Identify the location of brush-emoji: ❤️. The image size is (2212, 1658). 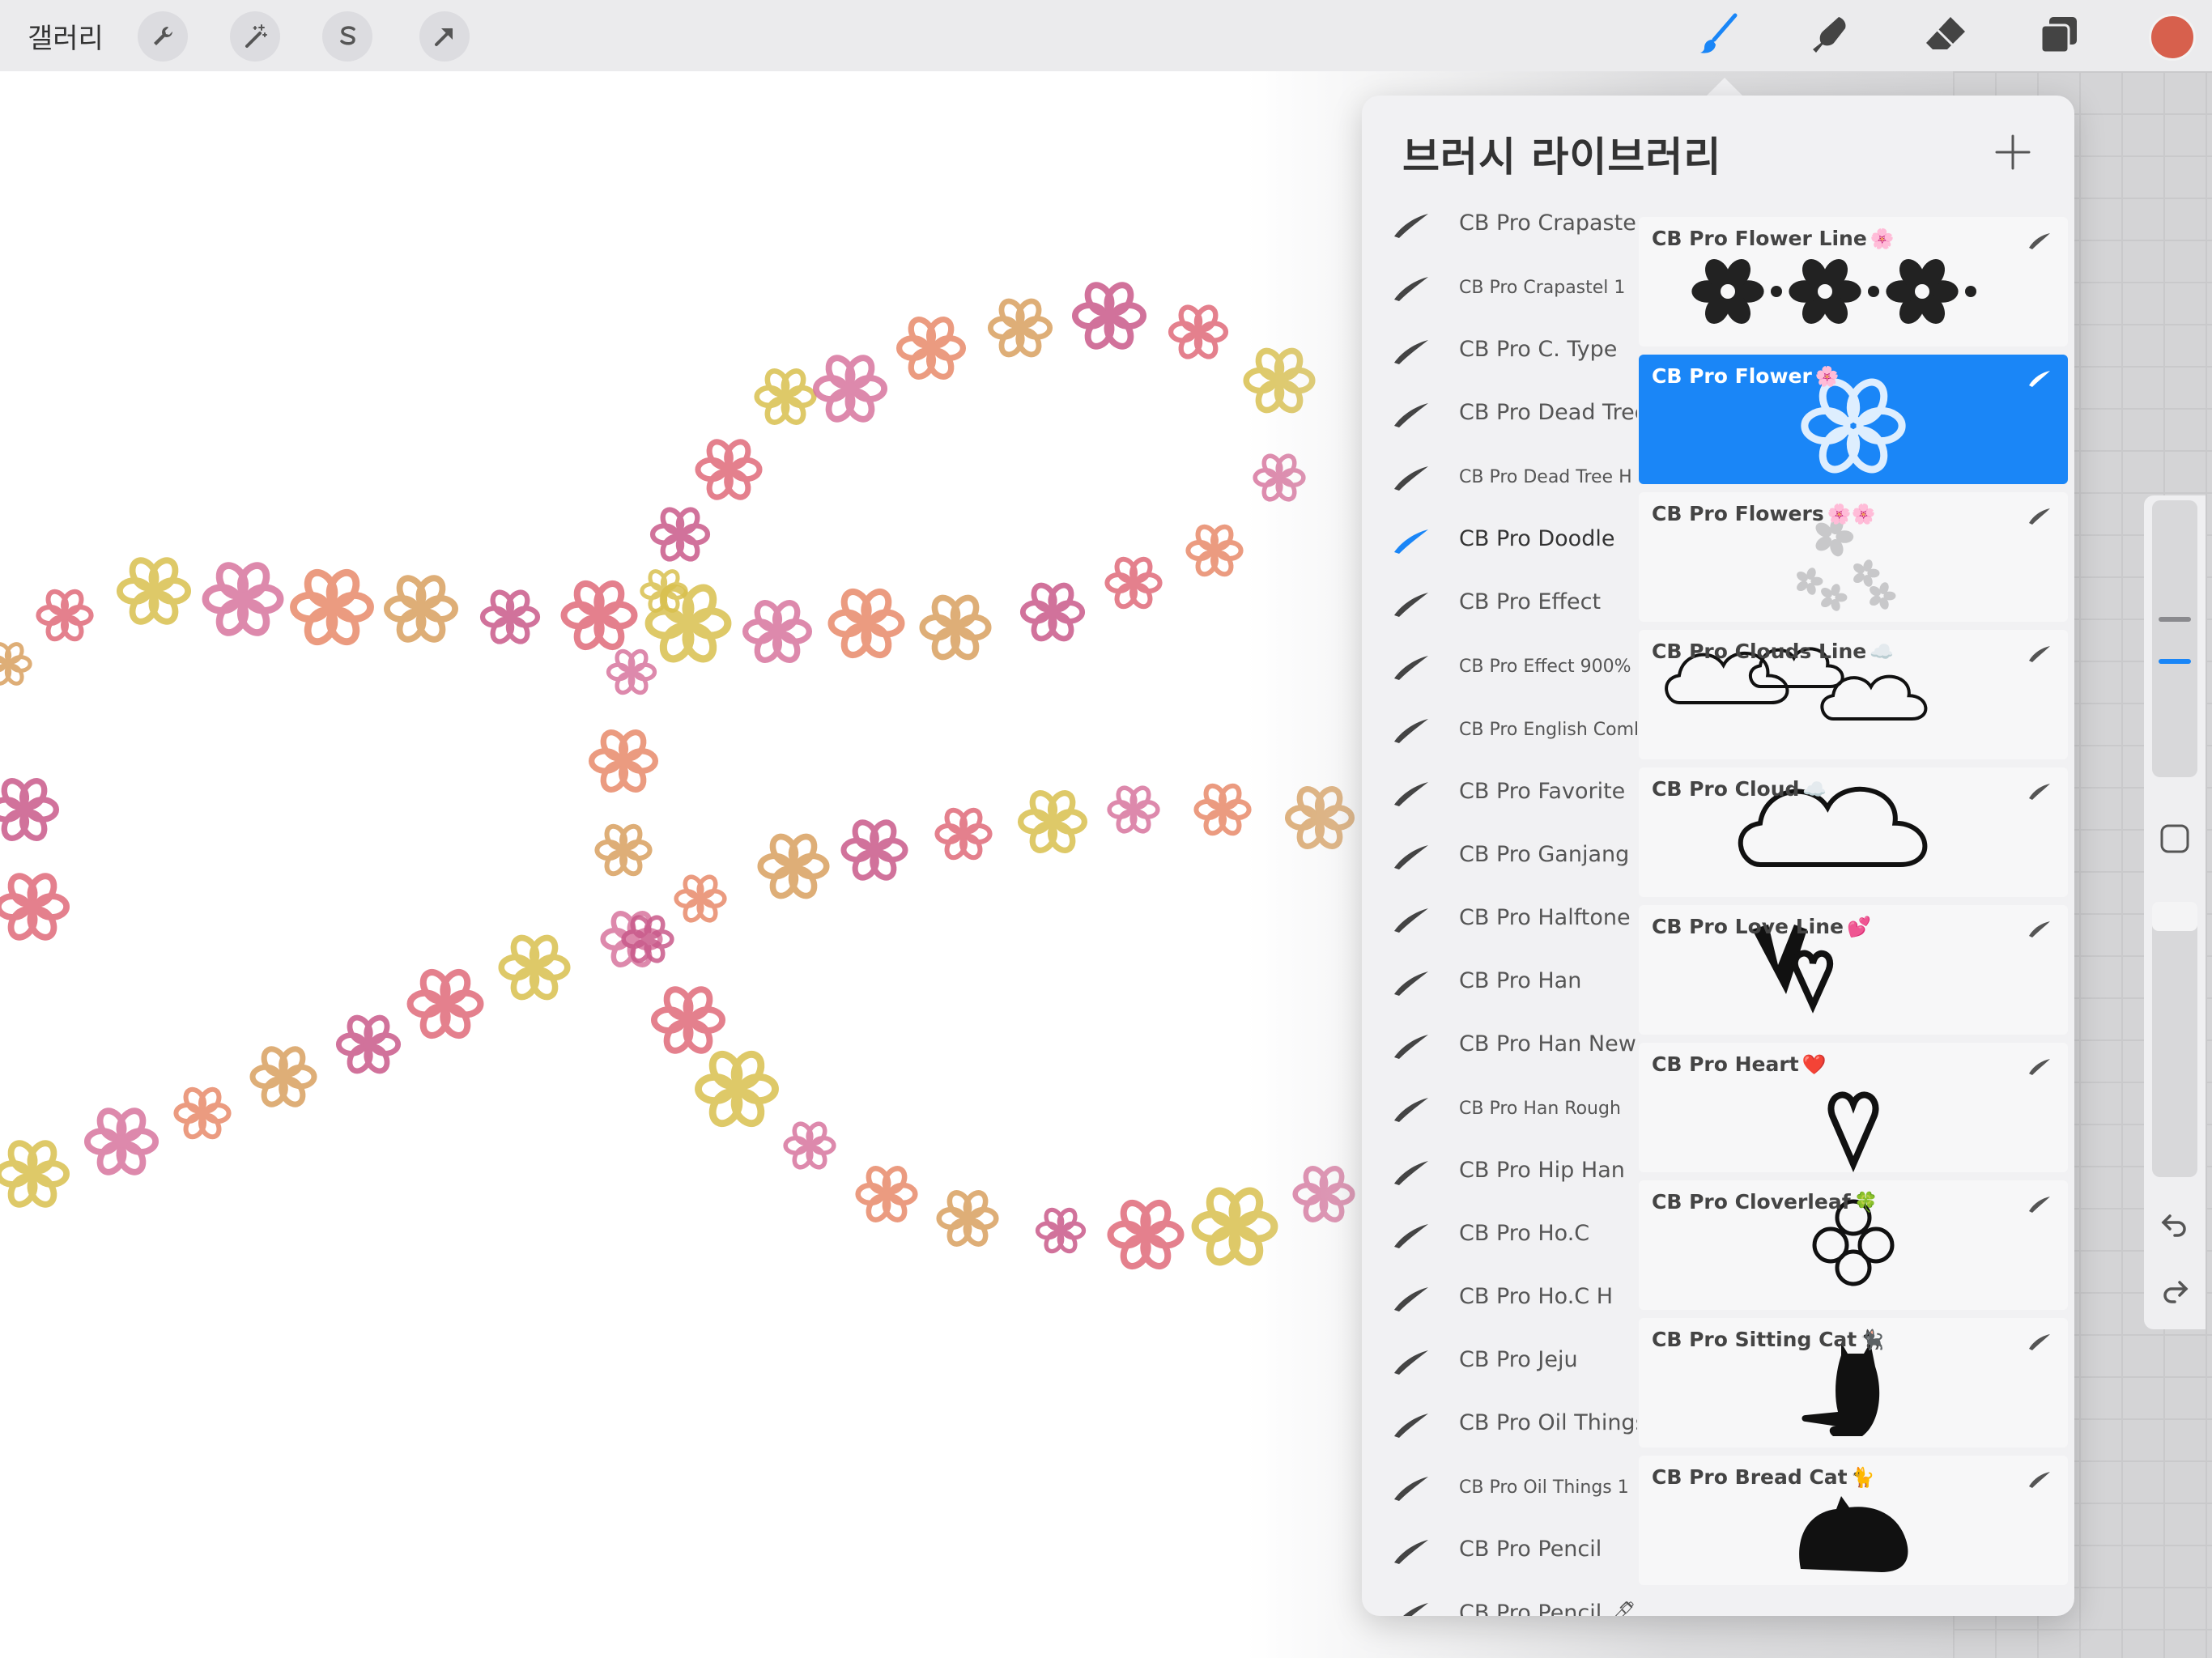
(1814, 1064).